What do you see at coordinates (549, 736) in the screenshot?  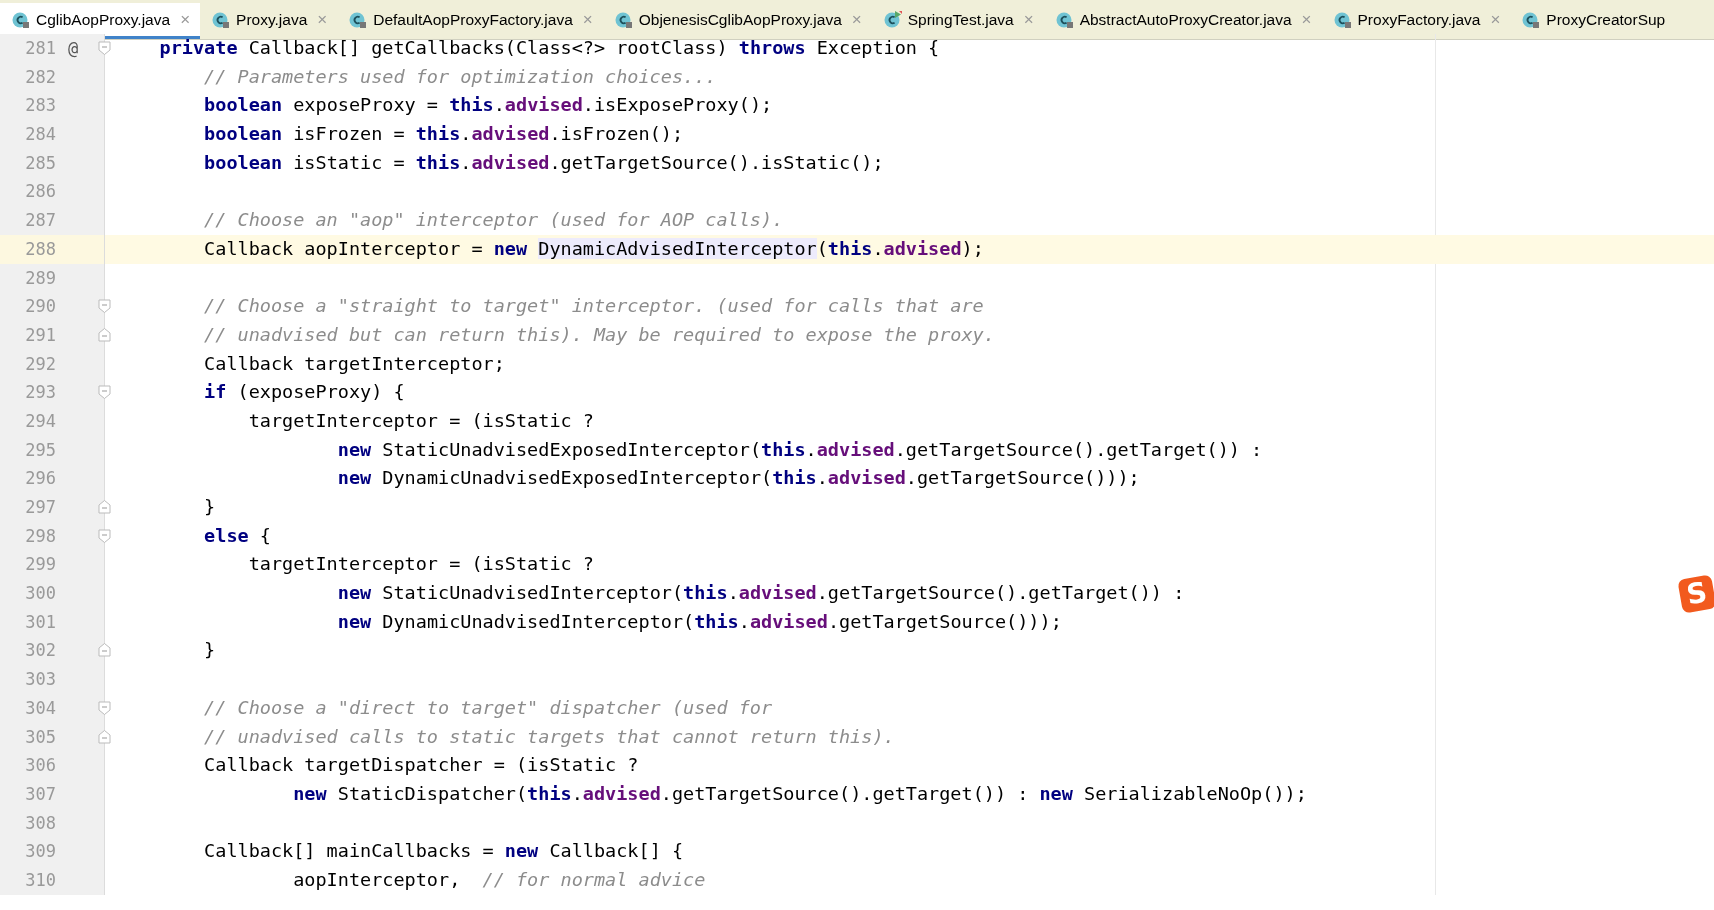 I see `code-line: // unadvised calls to static targets that cannot return this).` at bounding box center [549, 736].